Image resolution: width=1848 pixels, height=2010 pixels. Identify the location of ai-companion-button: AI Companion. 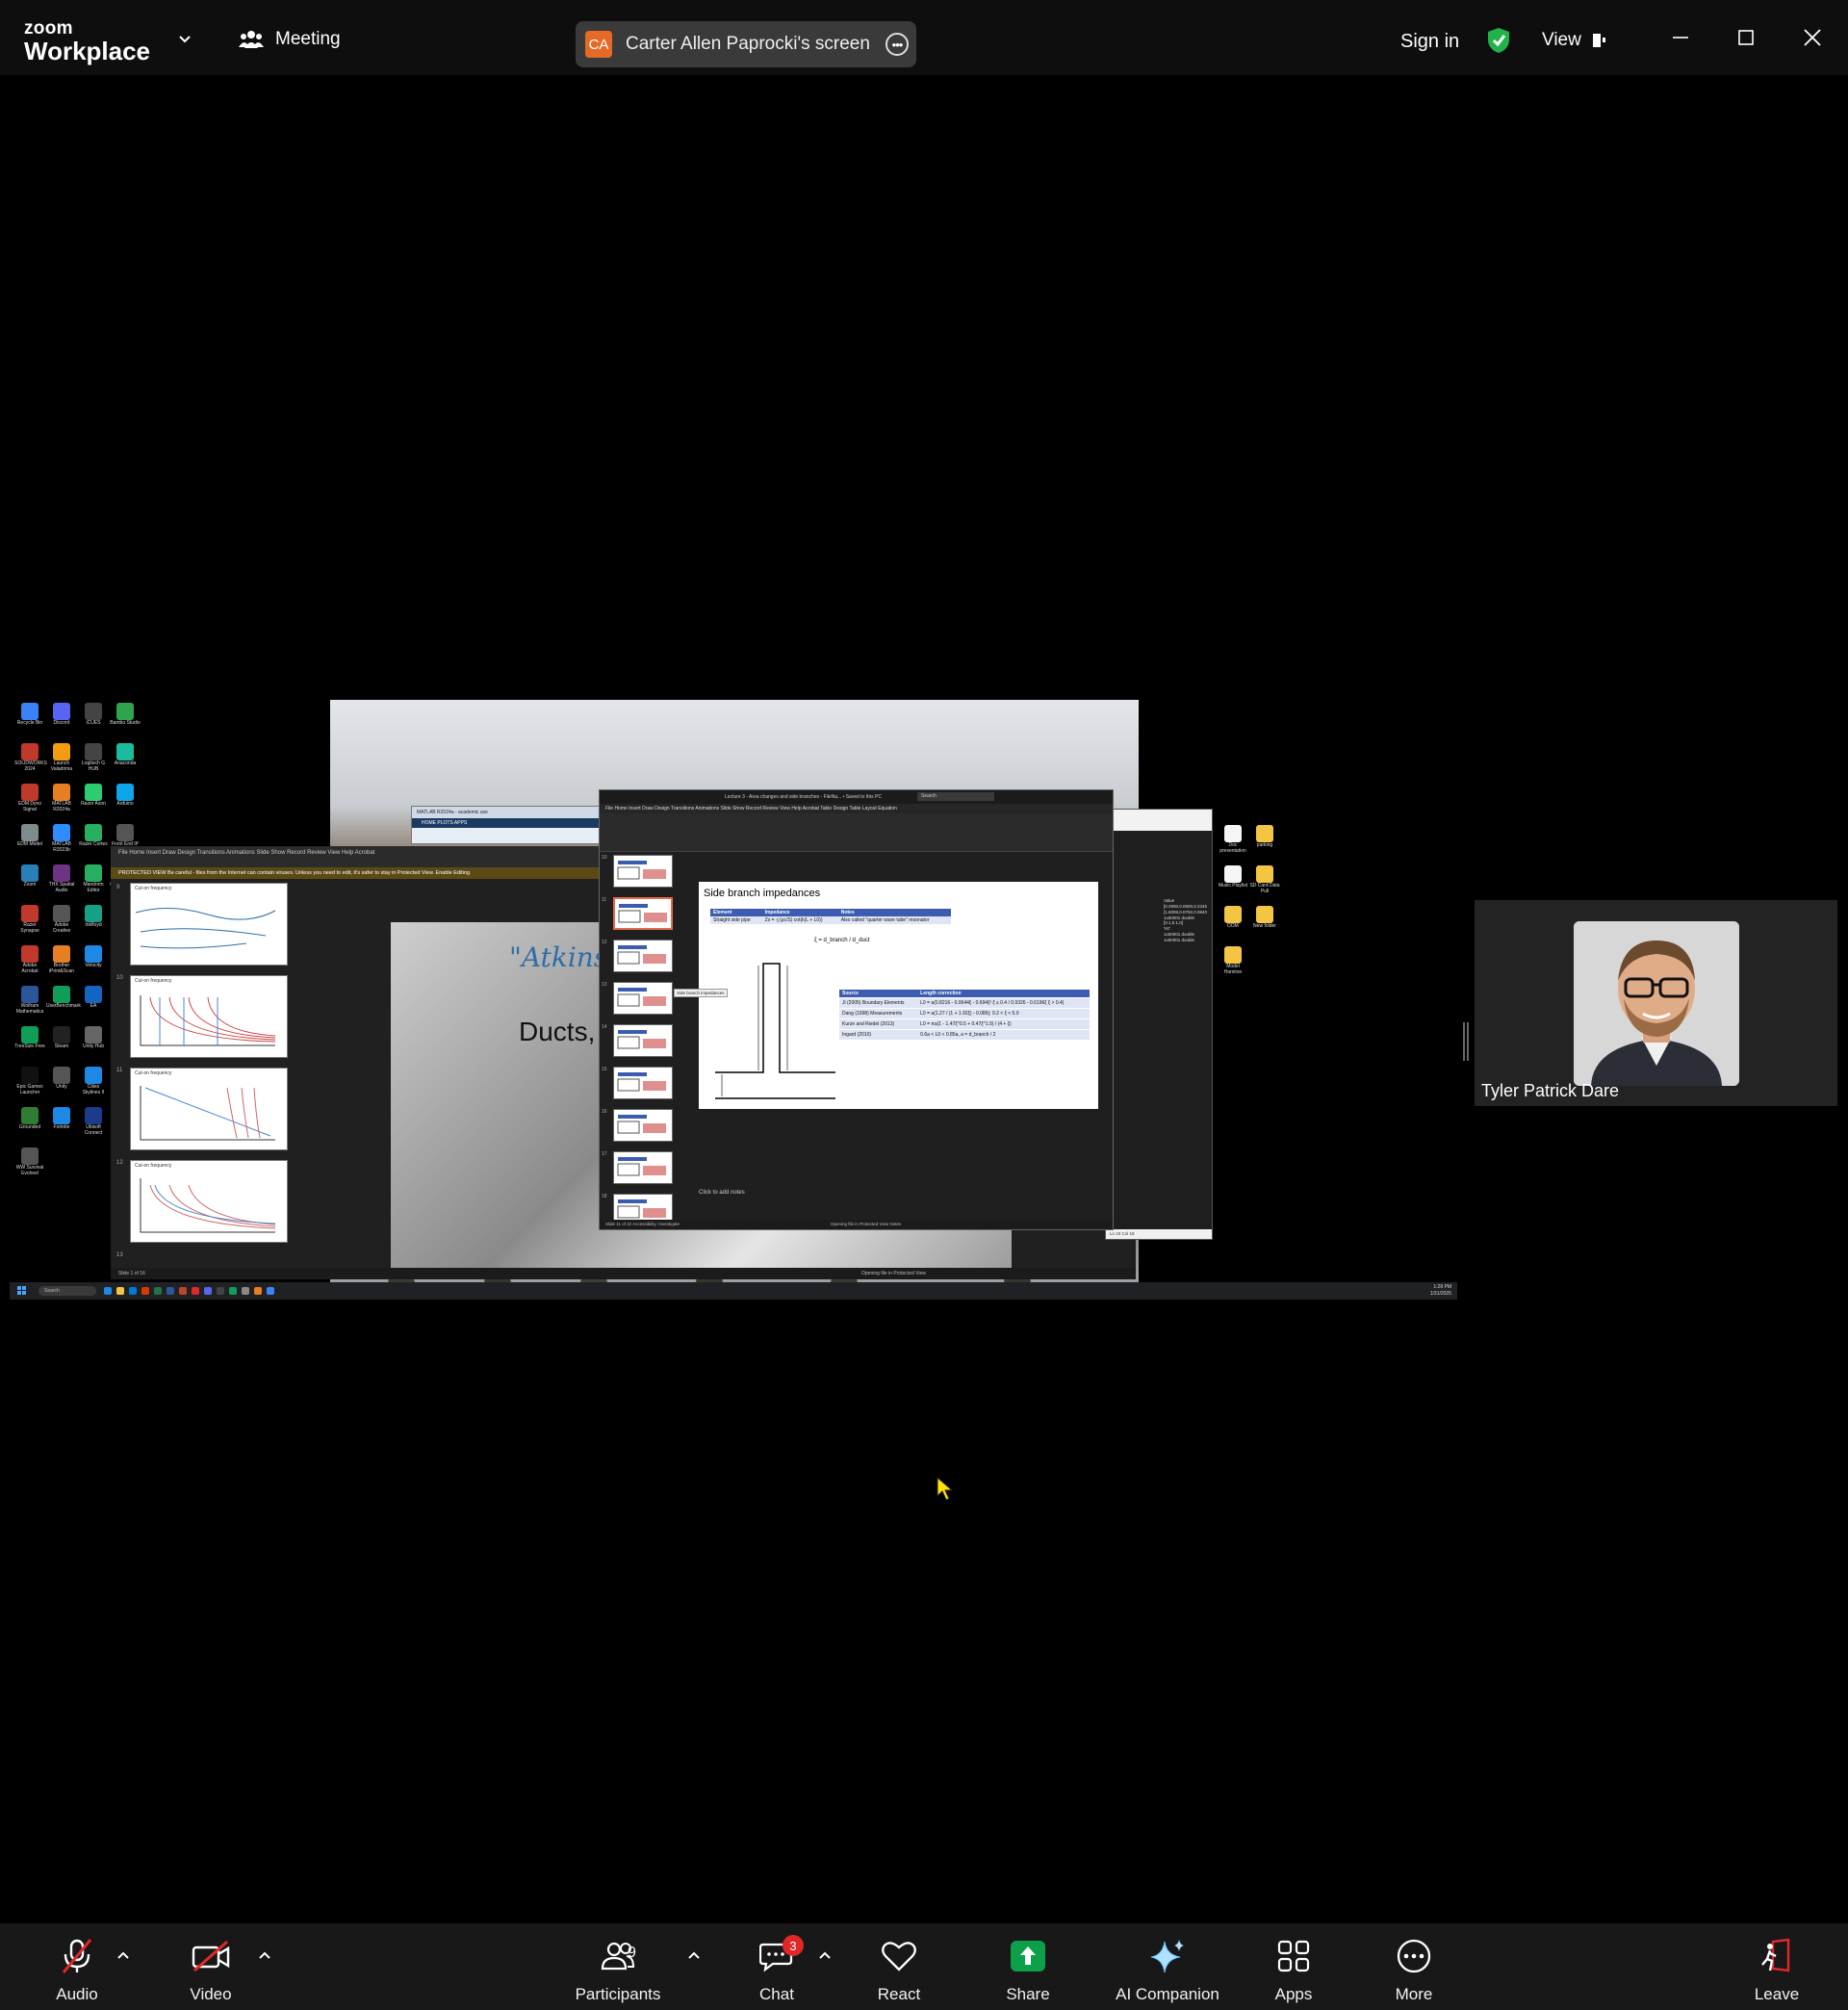
(1167, 1971).